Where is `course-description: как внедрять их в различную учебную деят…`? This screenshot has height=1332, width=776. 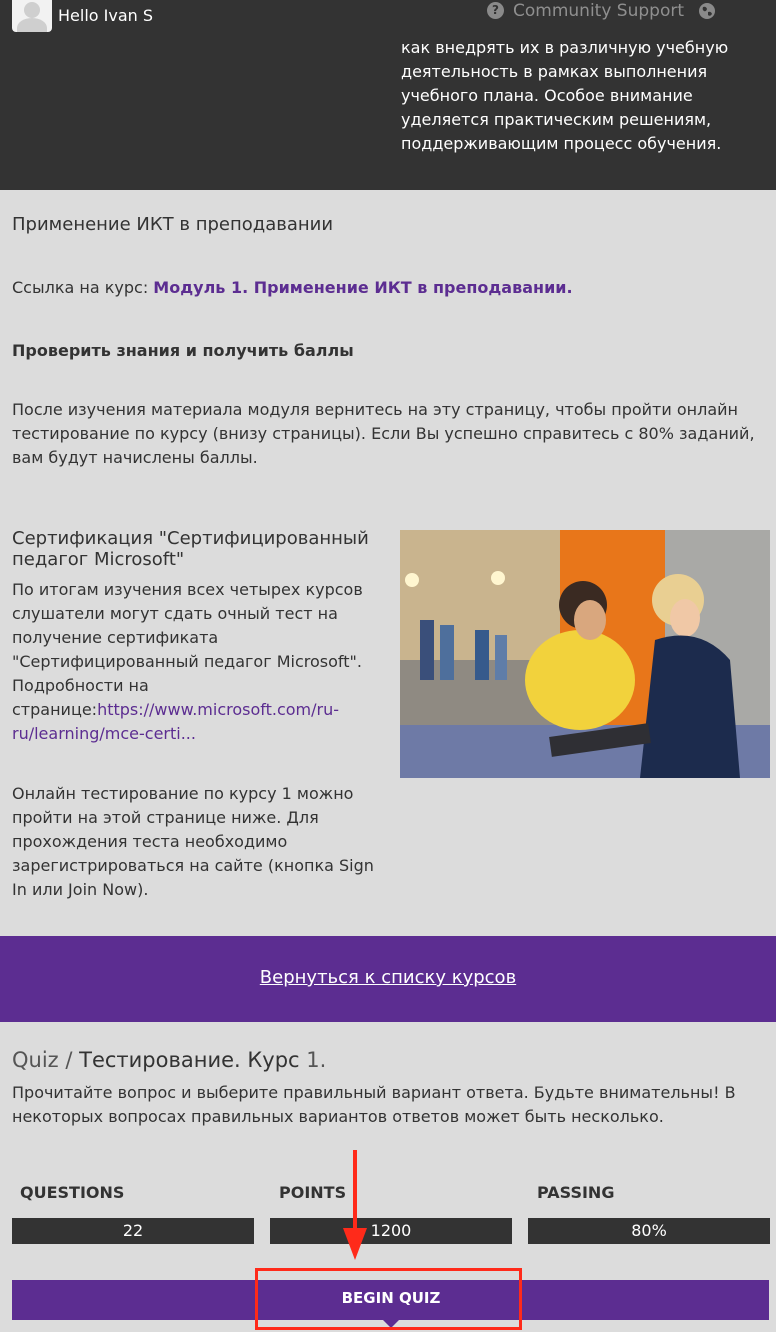 course-description: как внедрять их в различную учебную деят… is located at coordinates (565, 95).